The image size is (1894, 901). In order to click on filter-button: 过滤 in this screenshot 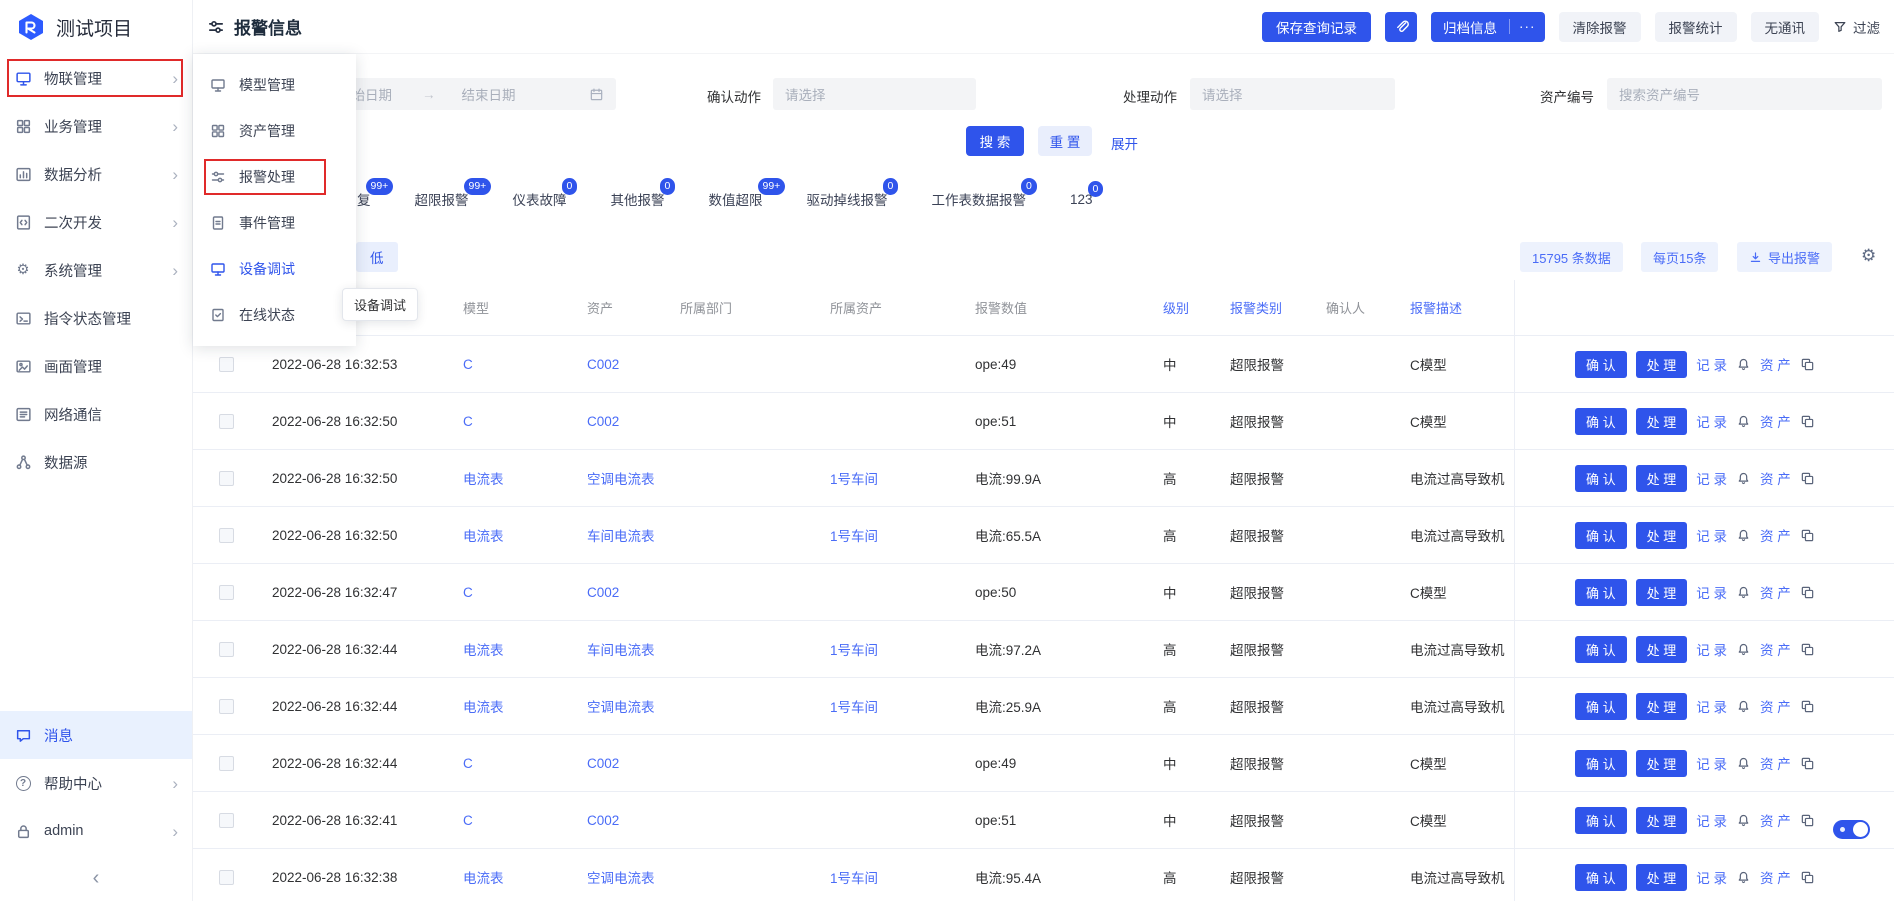, I will do `click(1856, 27)`.